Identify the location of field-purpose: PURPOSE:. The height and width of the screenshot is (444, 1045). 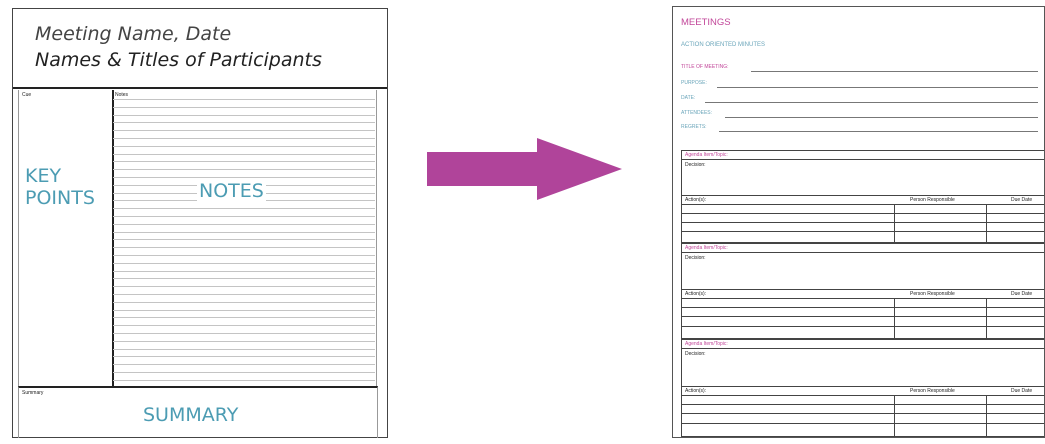
(859, 85).